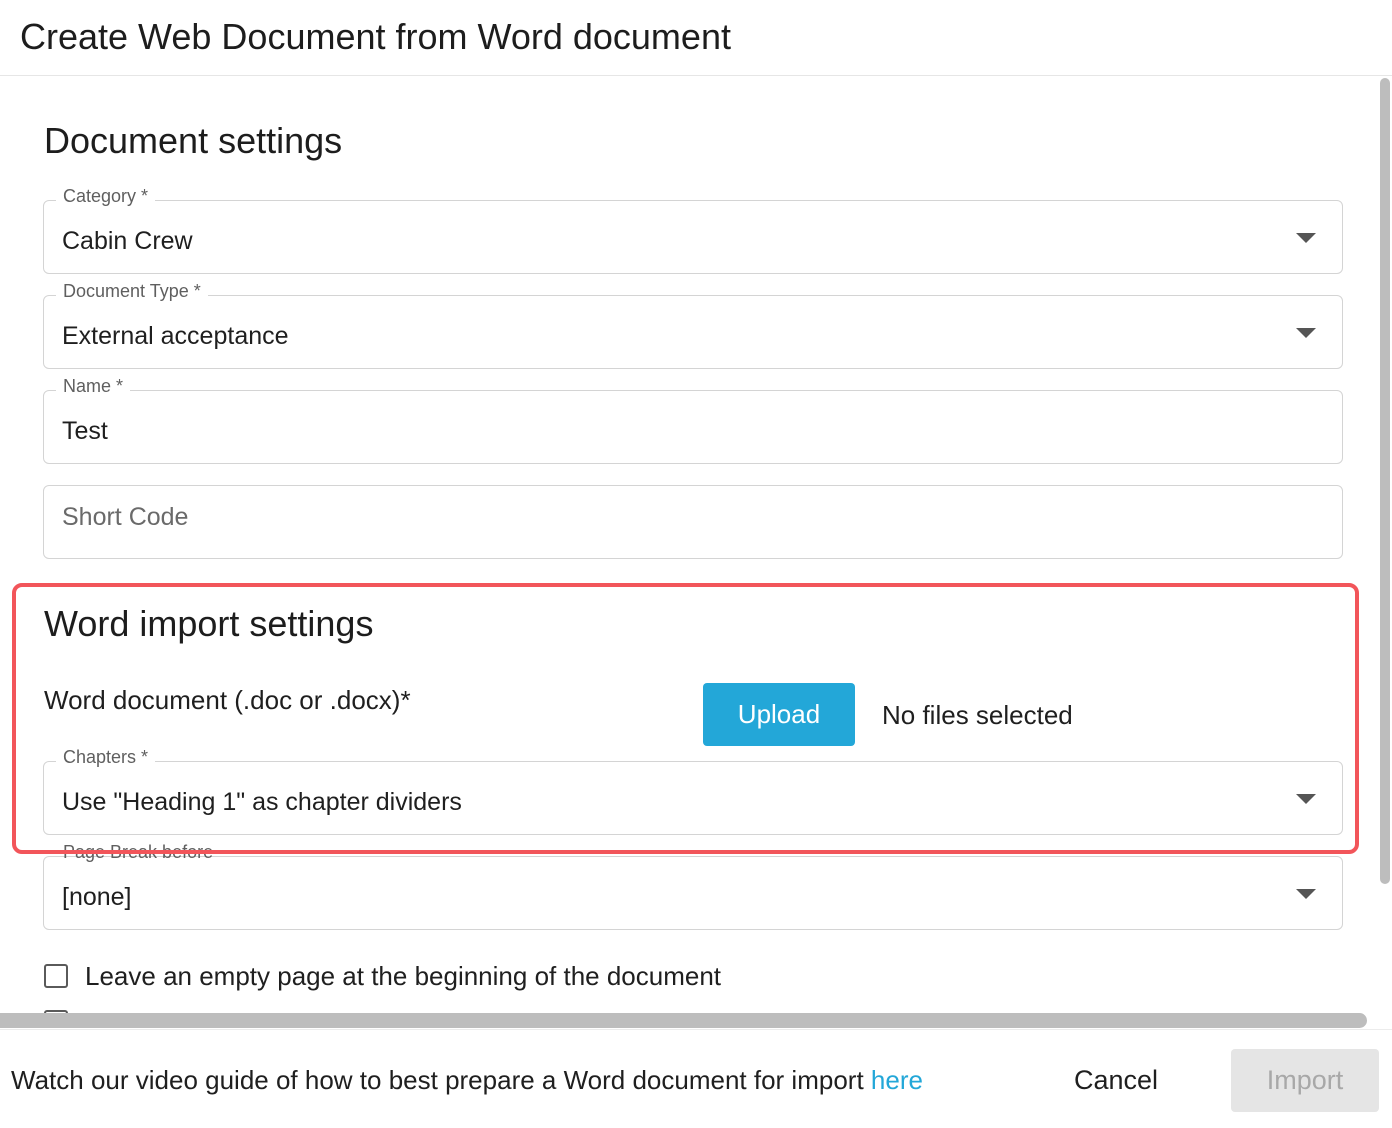 This screenshot has width=1392, height=1128. What do you see at coordinates (56, 976) in the screenshot?
I see `checkbox-icon` at bounding box center [56, 976].